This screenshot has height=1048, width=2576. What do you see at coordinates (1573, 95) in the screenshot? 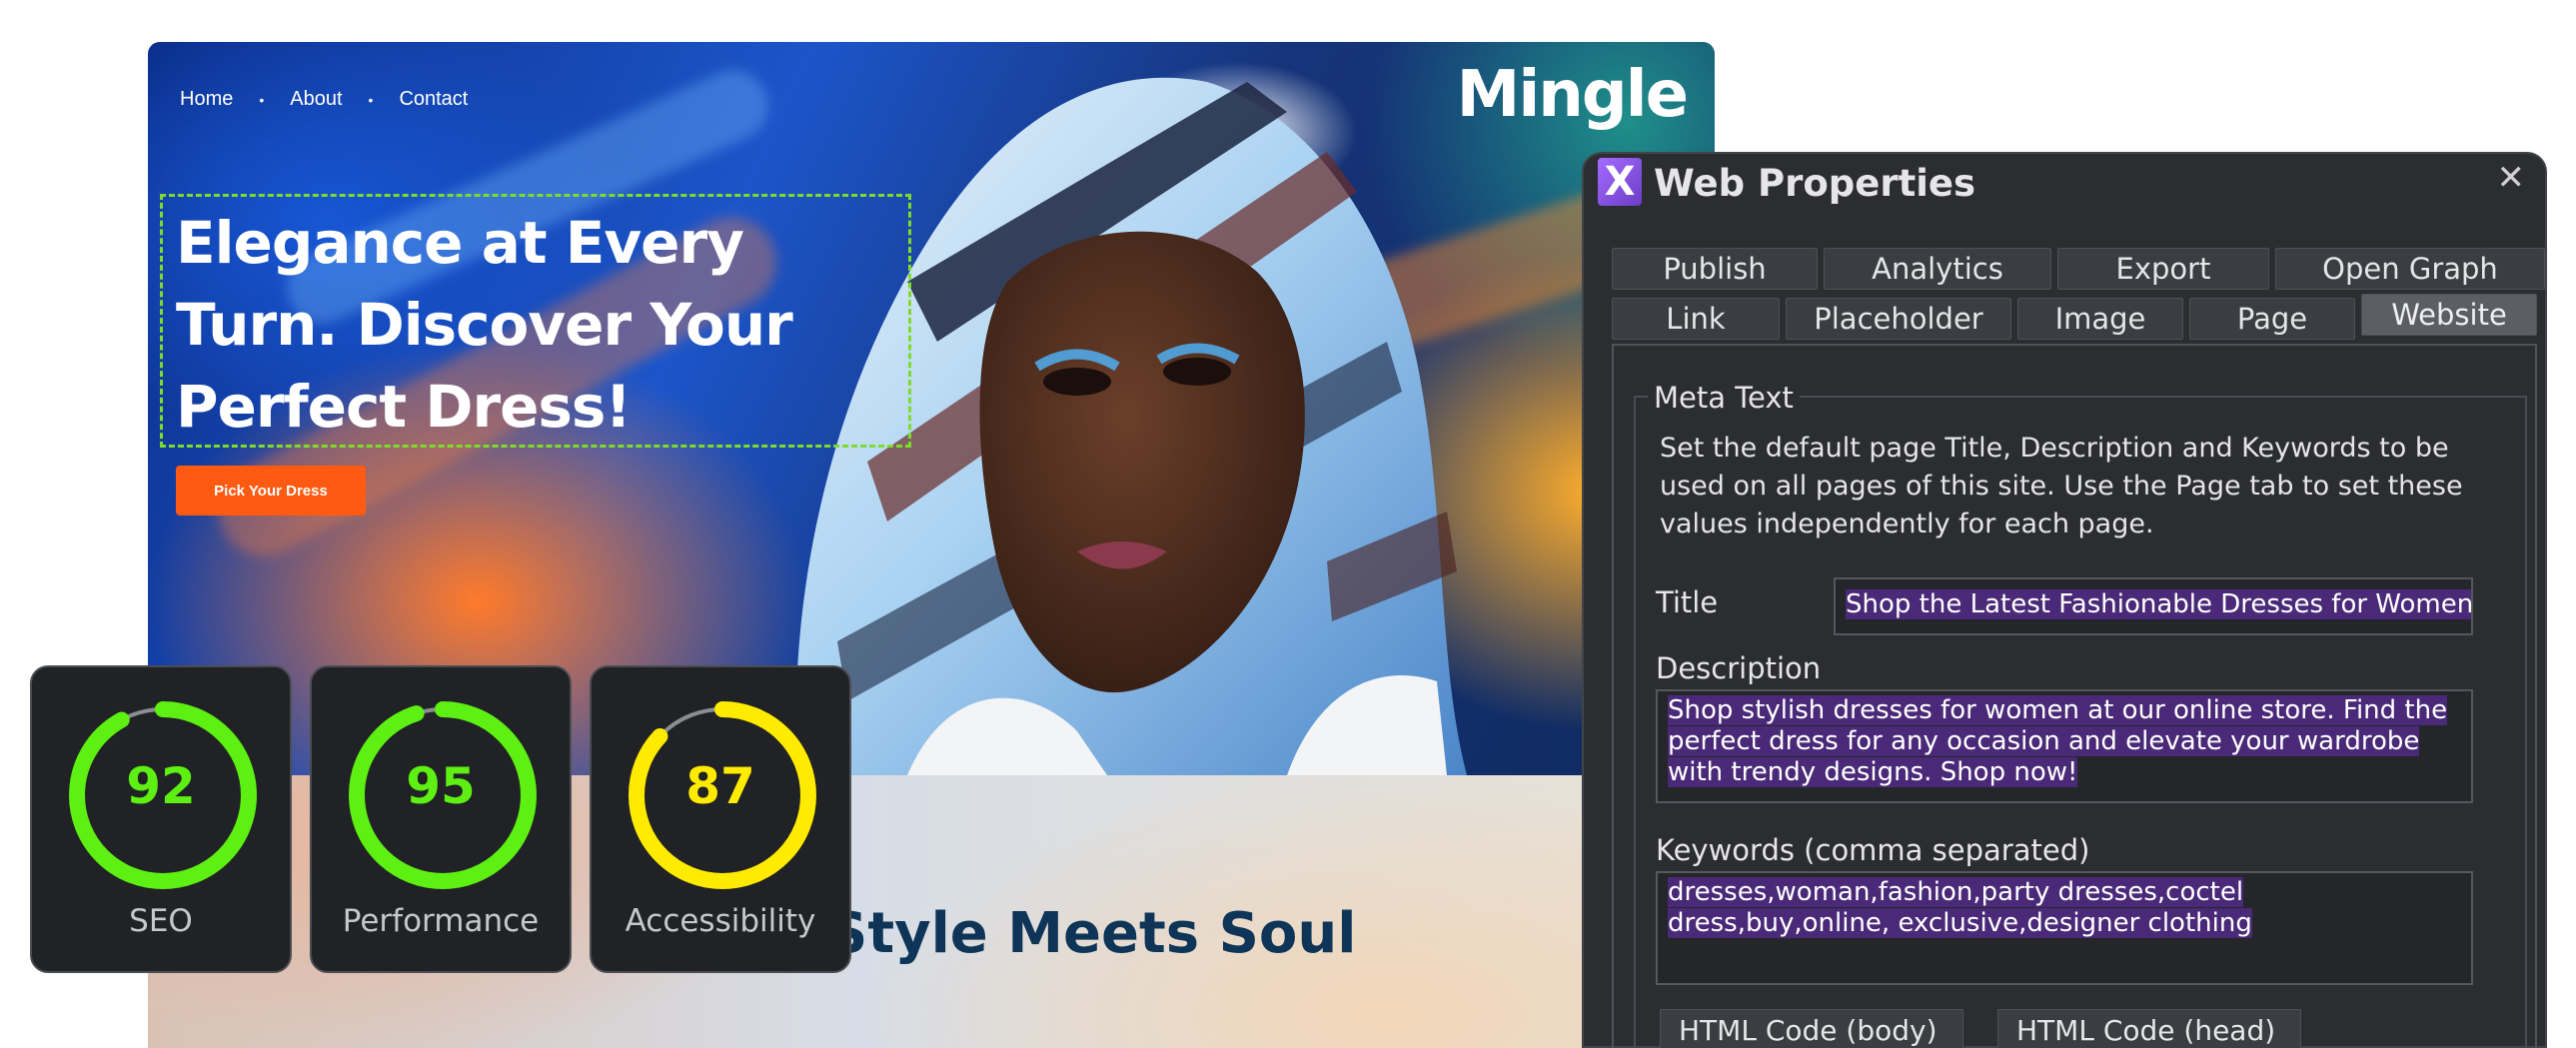
I see `site-logo: Mingle` at bounding box center [1573, 95].